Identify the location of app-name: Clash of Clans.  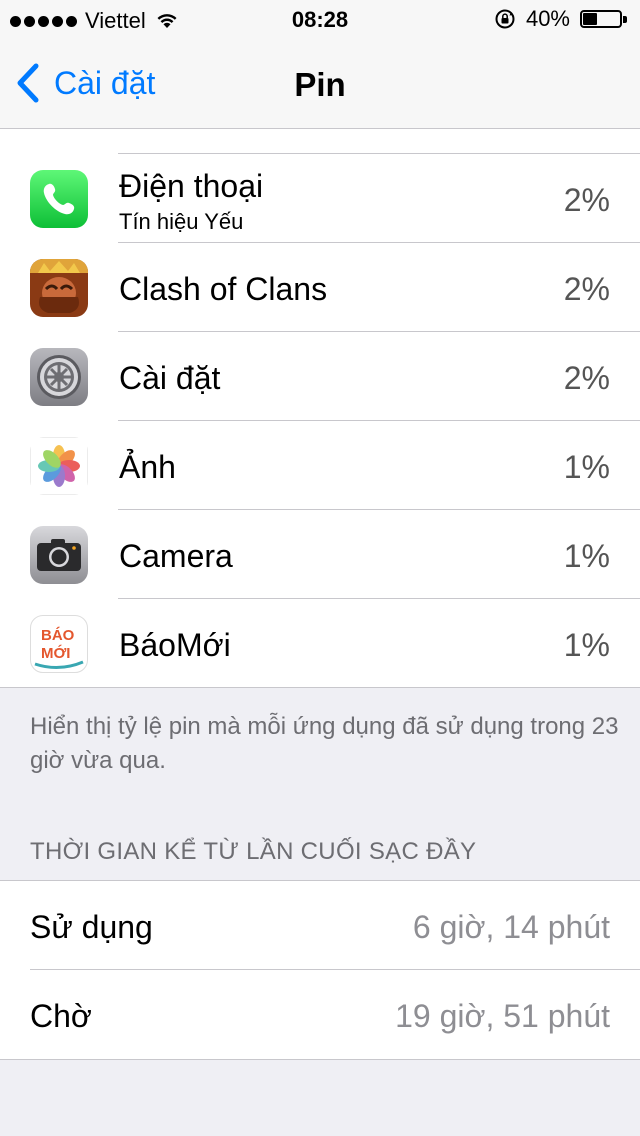
(223, 289).